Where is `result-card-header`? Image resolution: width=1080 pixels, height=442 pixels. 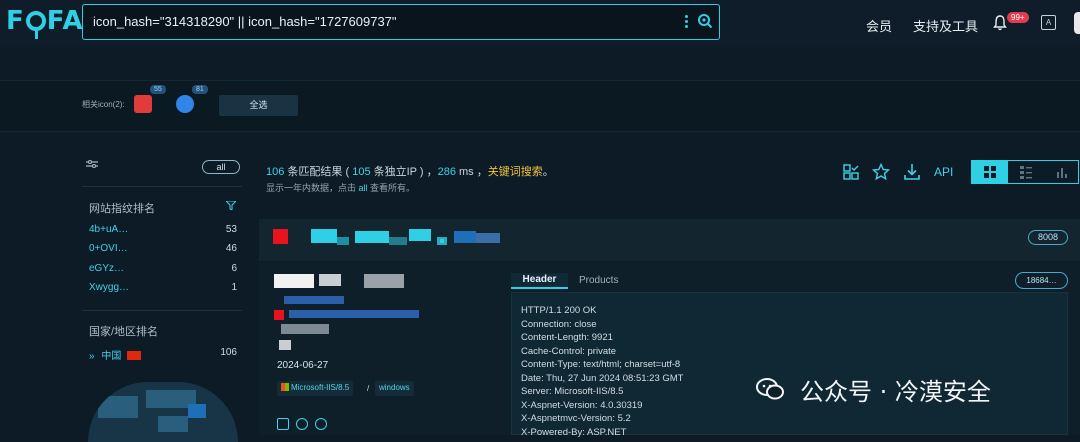 result-card-header is located at coordinates (669, 240).